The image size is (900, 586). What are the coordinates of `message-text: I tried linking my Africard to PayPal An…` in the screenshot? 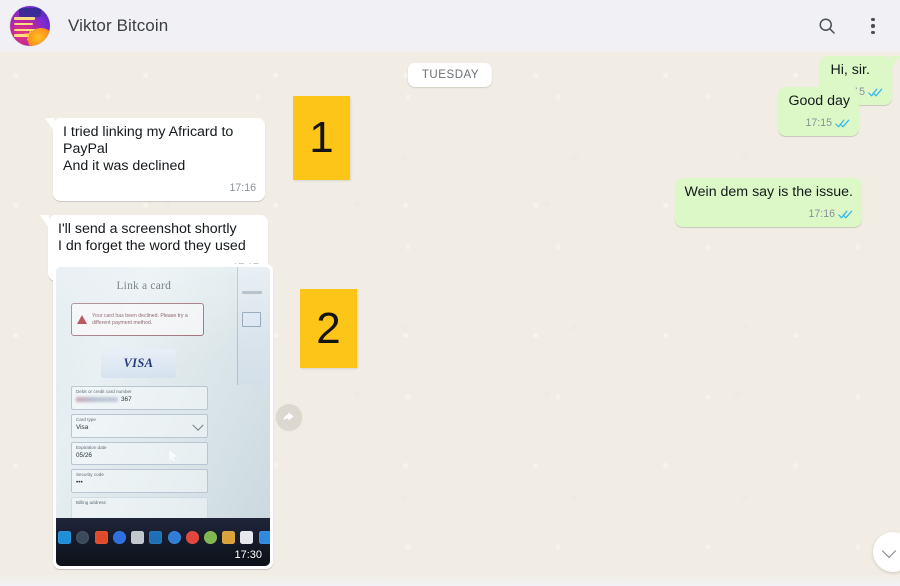 It's located at (148, 149).